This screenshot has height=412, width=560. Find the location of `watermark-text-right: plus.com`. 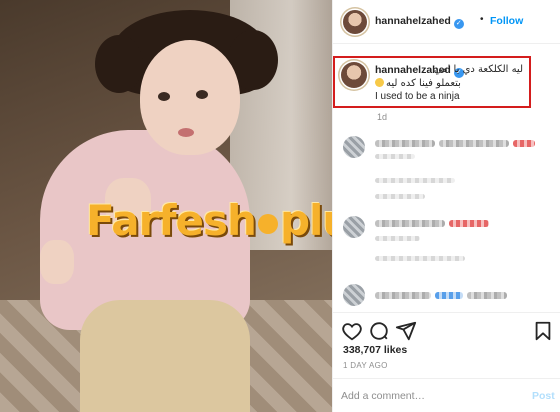

watermark-text-right: plus.com is located at coordinates (305, 220).